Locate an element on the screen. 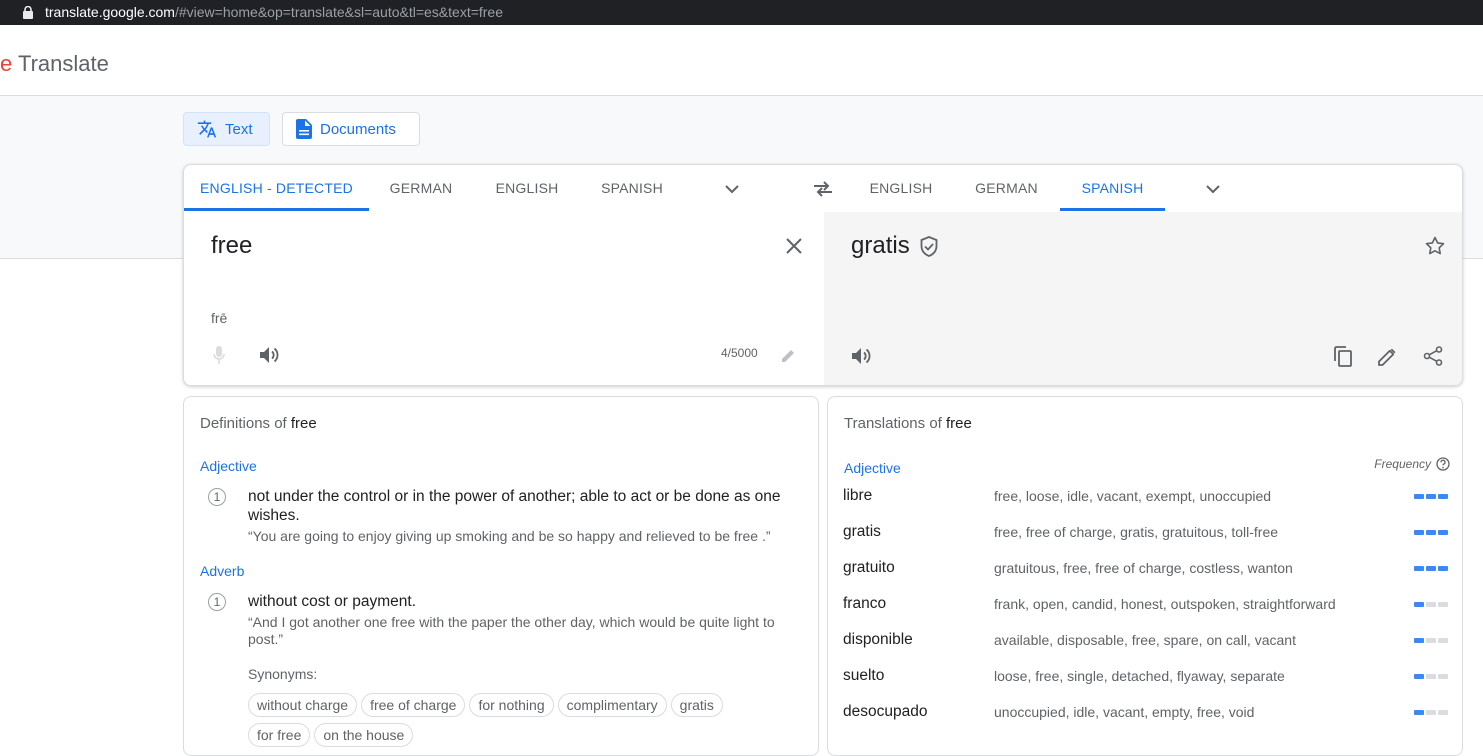 This screenshot has width=1483, height=756. definitions-title-prefix: Definitions of is located at coordinates (243, 423).